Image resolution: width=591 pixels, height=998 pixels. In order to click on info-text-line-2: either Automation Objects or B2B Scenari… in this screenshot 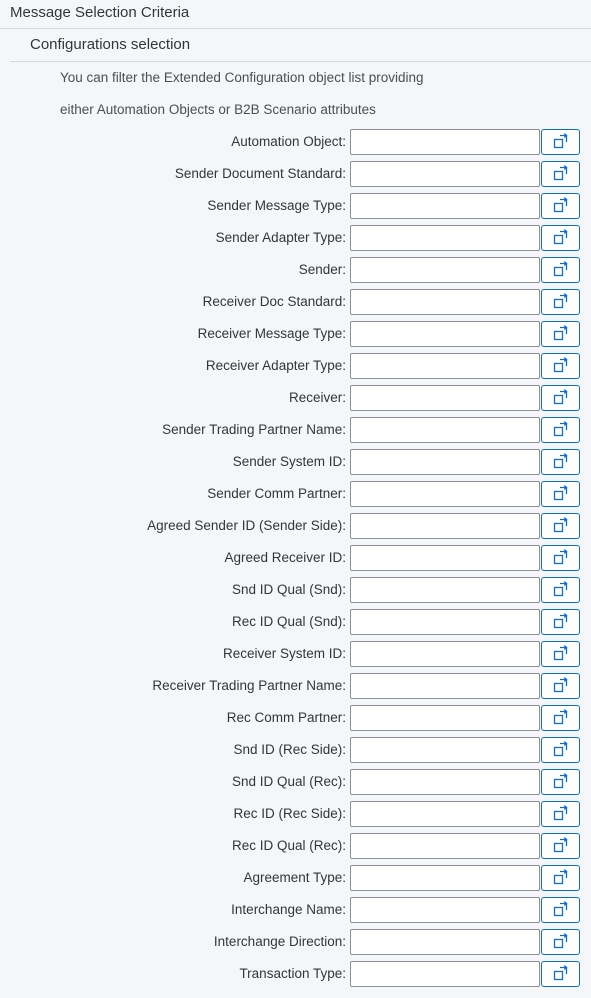, I will do `click(218, 109)`.